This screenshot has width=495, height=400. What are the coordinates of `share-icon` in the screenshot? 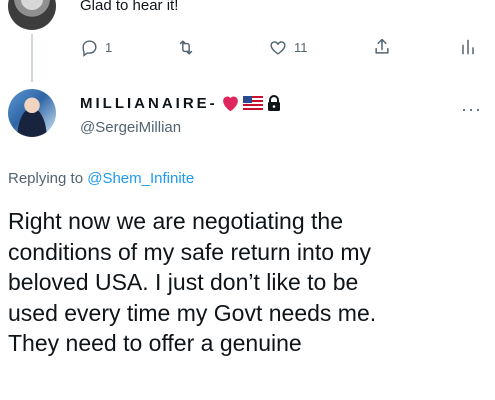 It's located at (382, 46).